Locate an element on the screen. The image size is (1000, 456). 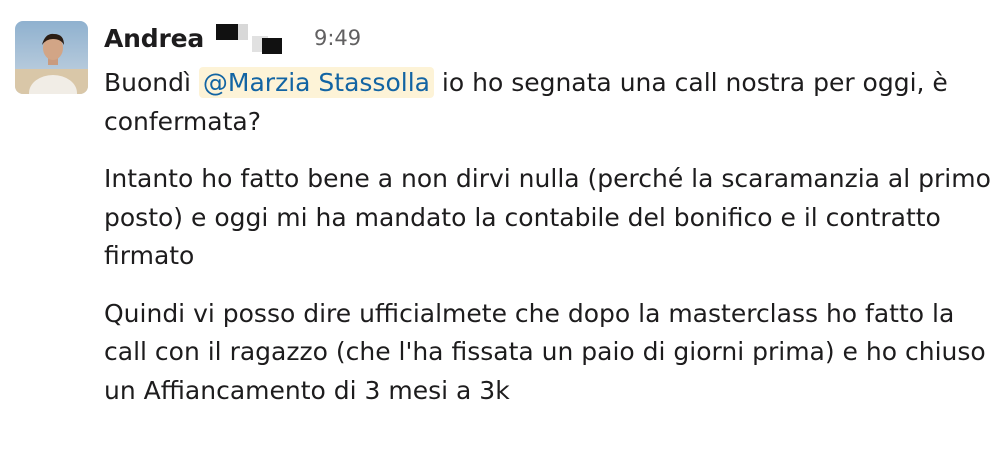
author-name: Andrea is located at coordinates (154, 38).